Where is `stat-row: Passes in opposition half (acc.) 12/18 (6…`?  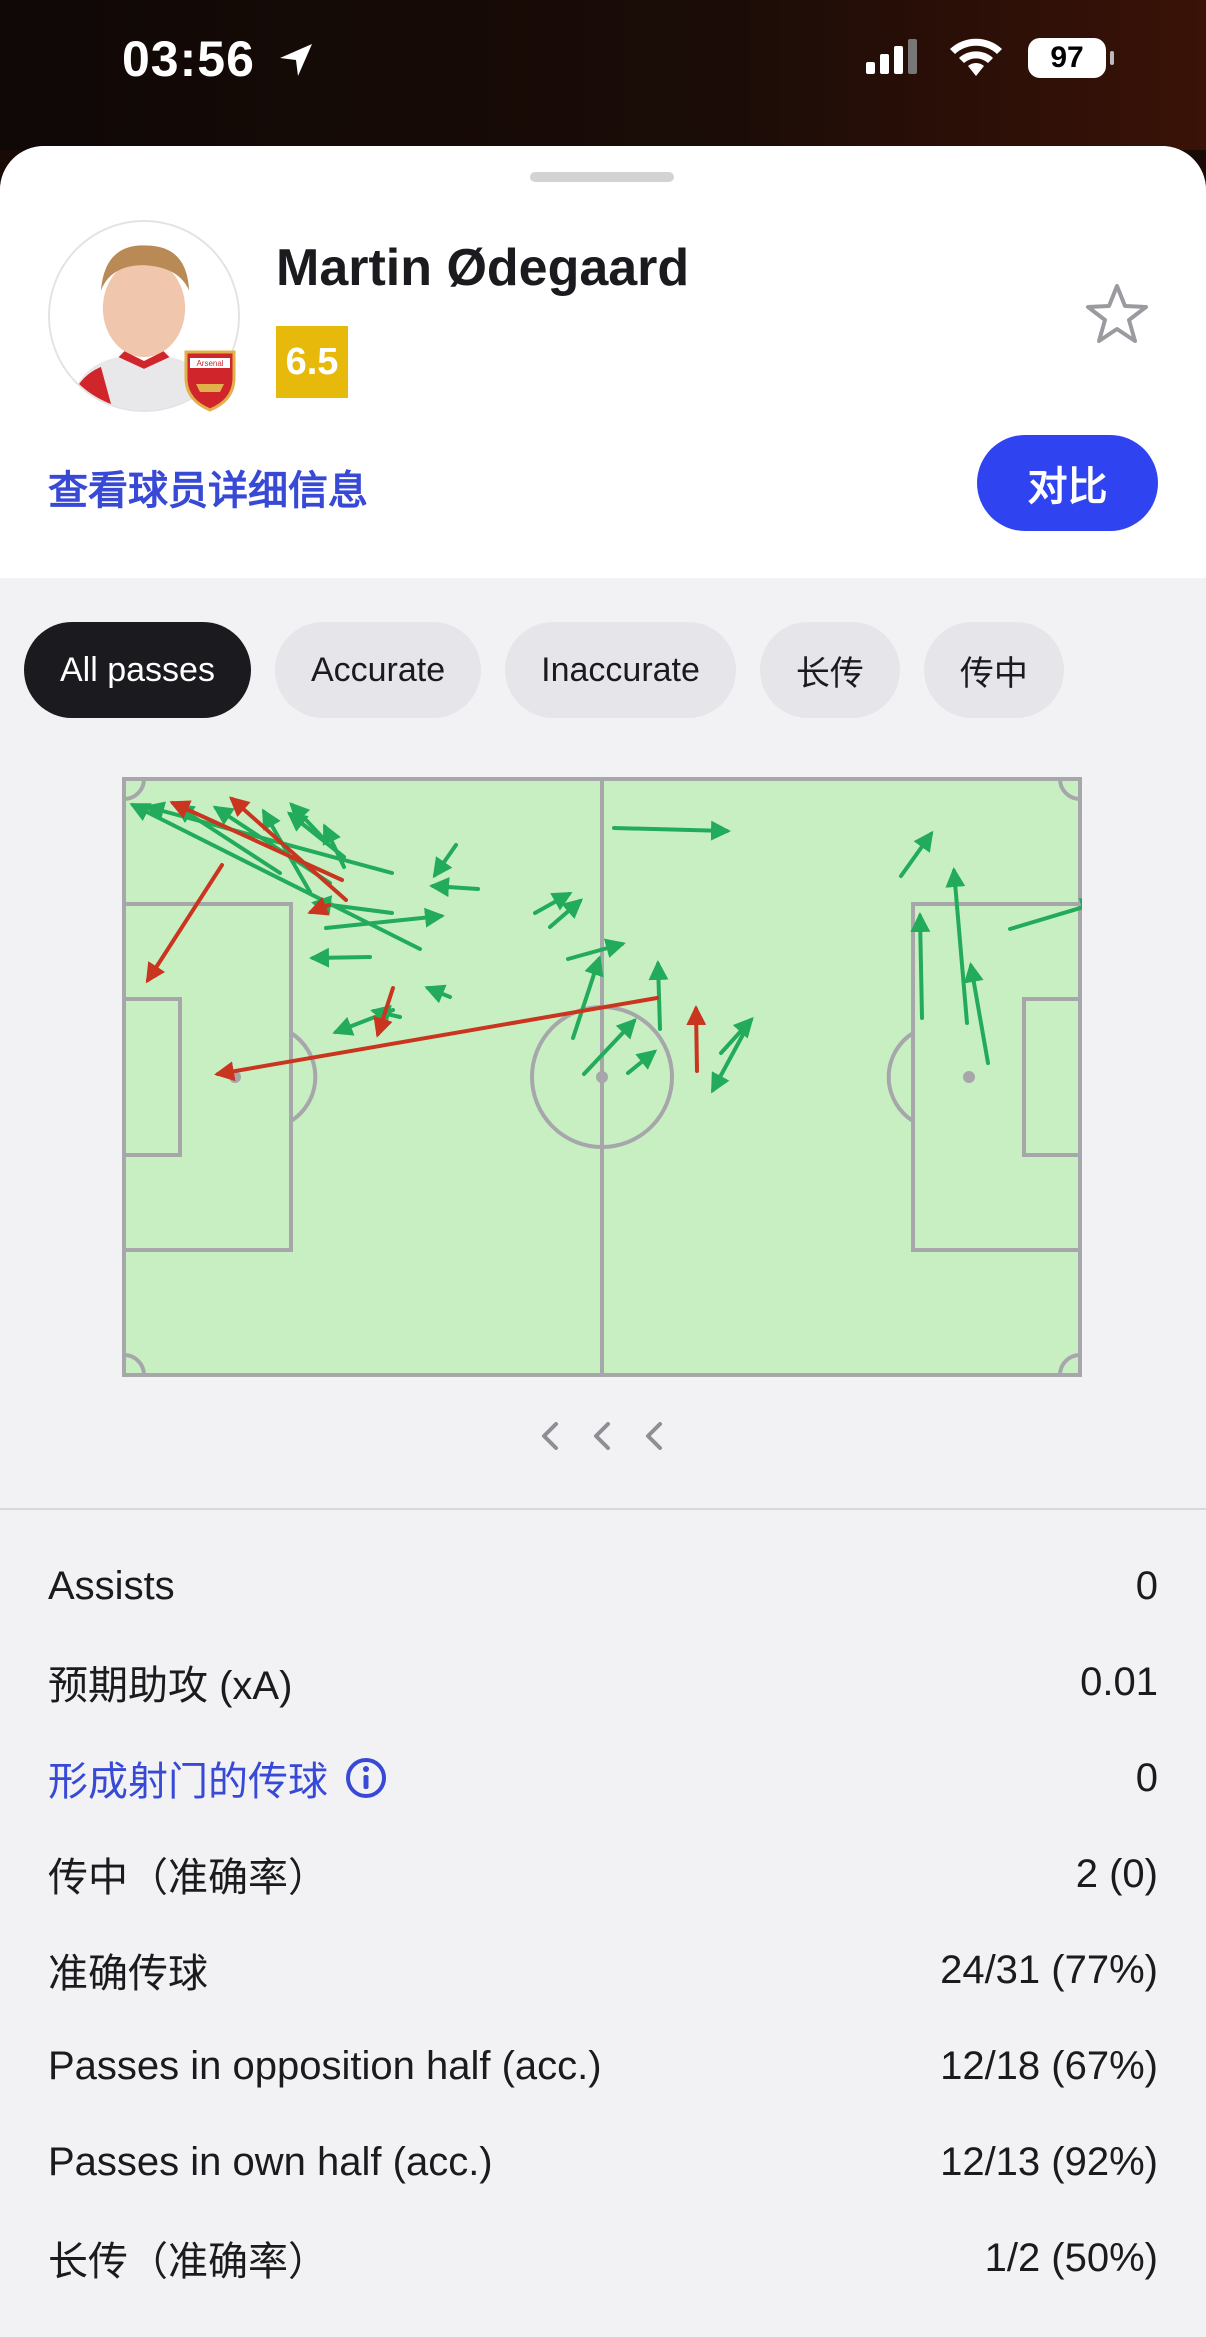 stat-row: Passes in opposition half (acc.) 12/18 (6… is located at coordinates (603, 2066).